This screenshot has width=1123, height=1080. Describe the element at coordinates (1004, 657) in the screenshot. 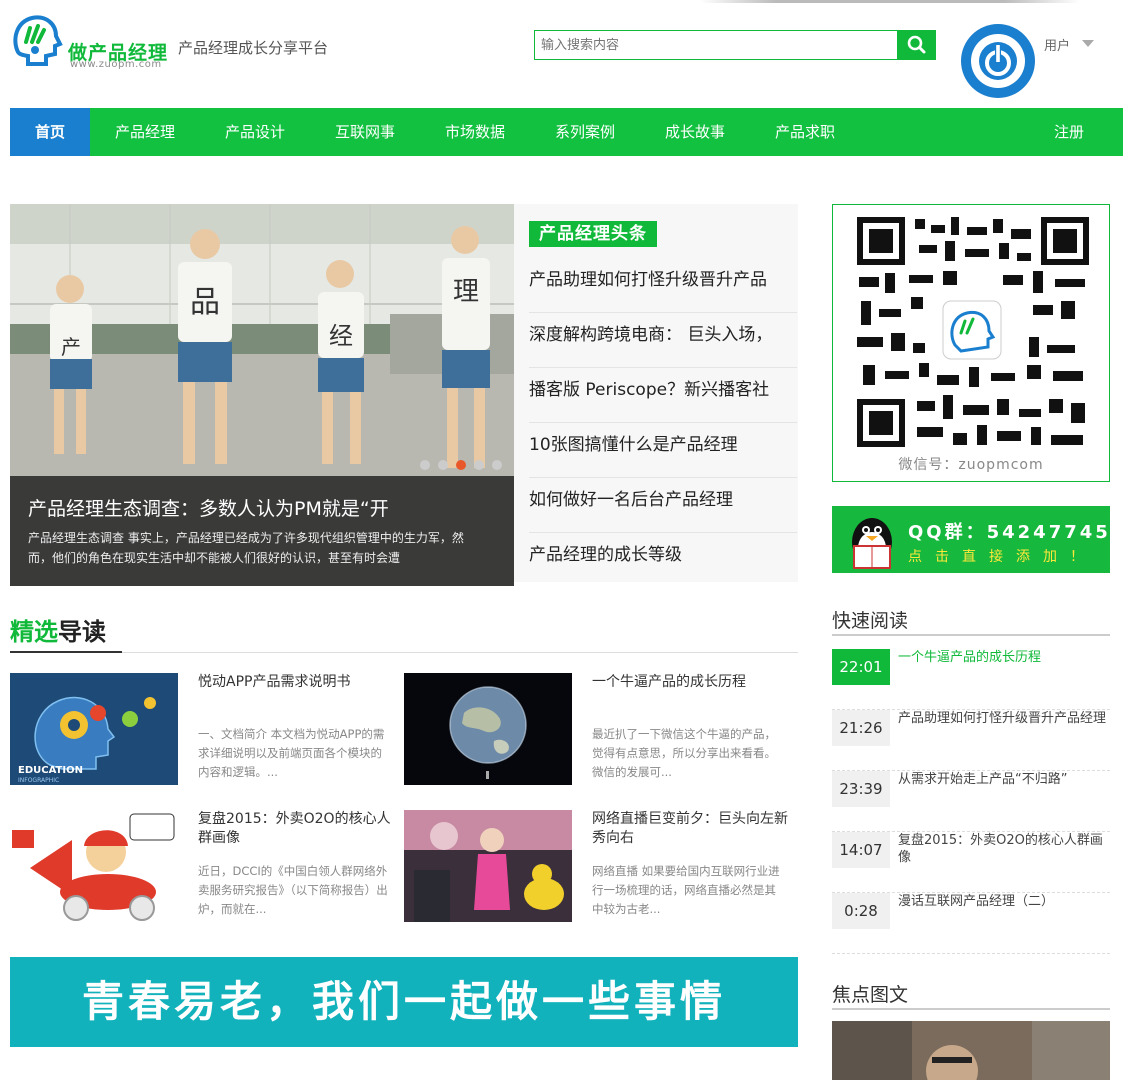

I see `quick-read-text: 一个牛逼产品的成长历程` at that location.